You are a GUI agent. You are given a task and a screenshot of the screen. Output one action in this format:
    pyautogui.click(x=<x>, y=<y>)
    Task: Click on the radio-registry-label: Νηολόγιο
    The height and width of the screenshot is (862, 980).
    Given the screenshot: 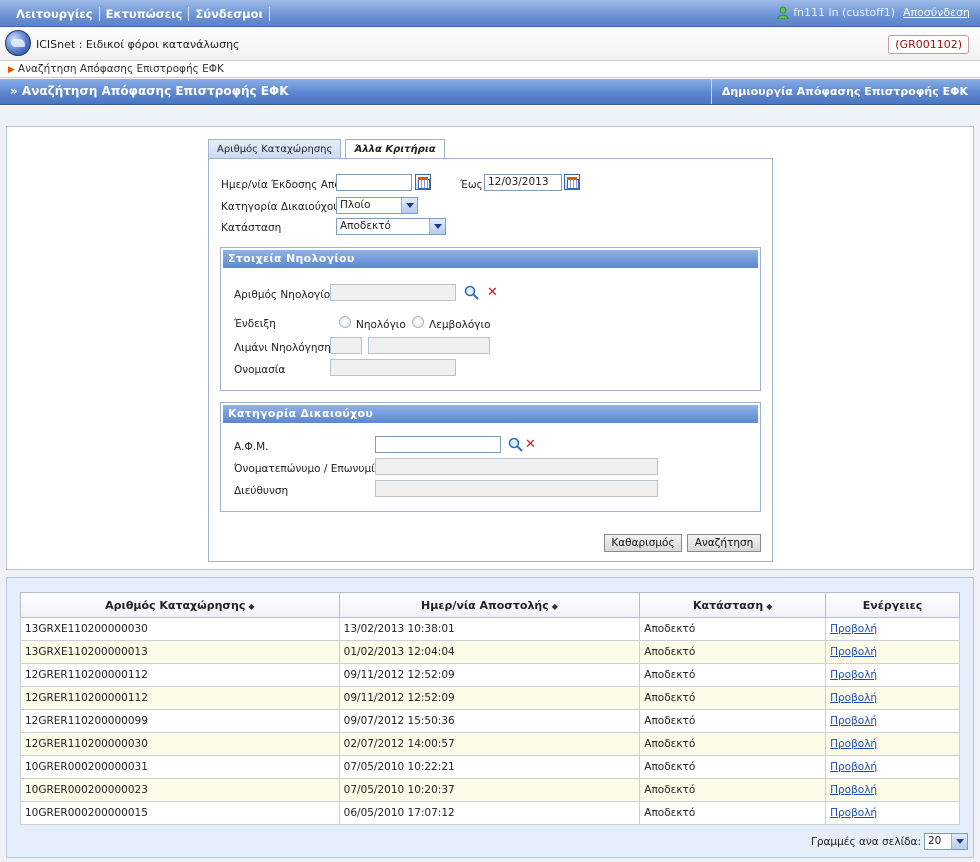 What is the action you would take?
    pyautogui.click(x=381, y=325)
    